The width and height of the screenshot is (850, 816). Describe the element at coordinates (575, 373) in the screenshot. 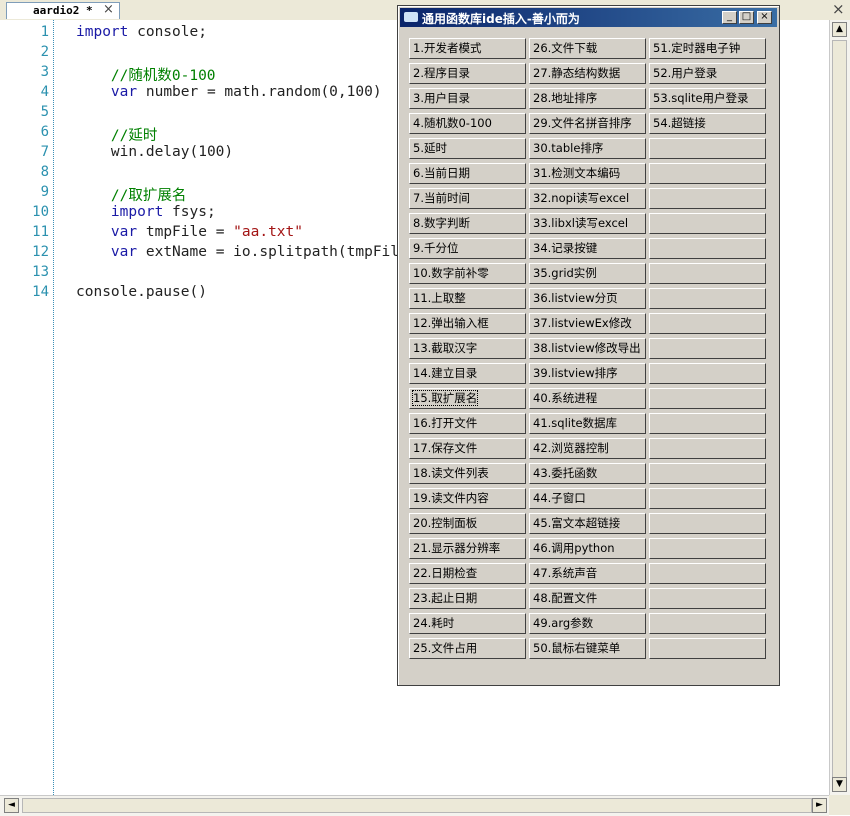

I see `function-button-label: 39.listview排序` at that location.